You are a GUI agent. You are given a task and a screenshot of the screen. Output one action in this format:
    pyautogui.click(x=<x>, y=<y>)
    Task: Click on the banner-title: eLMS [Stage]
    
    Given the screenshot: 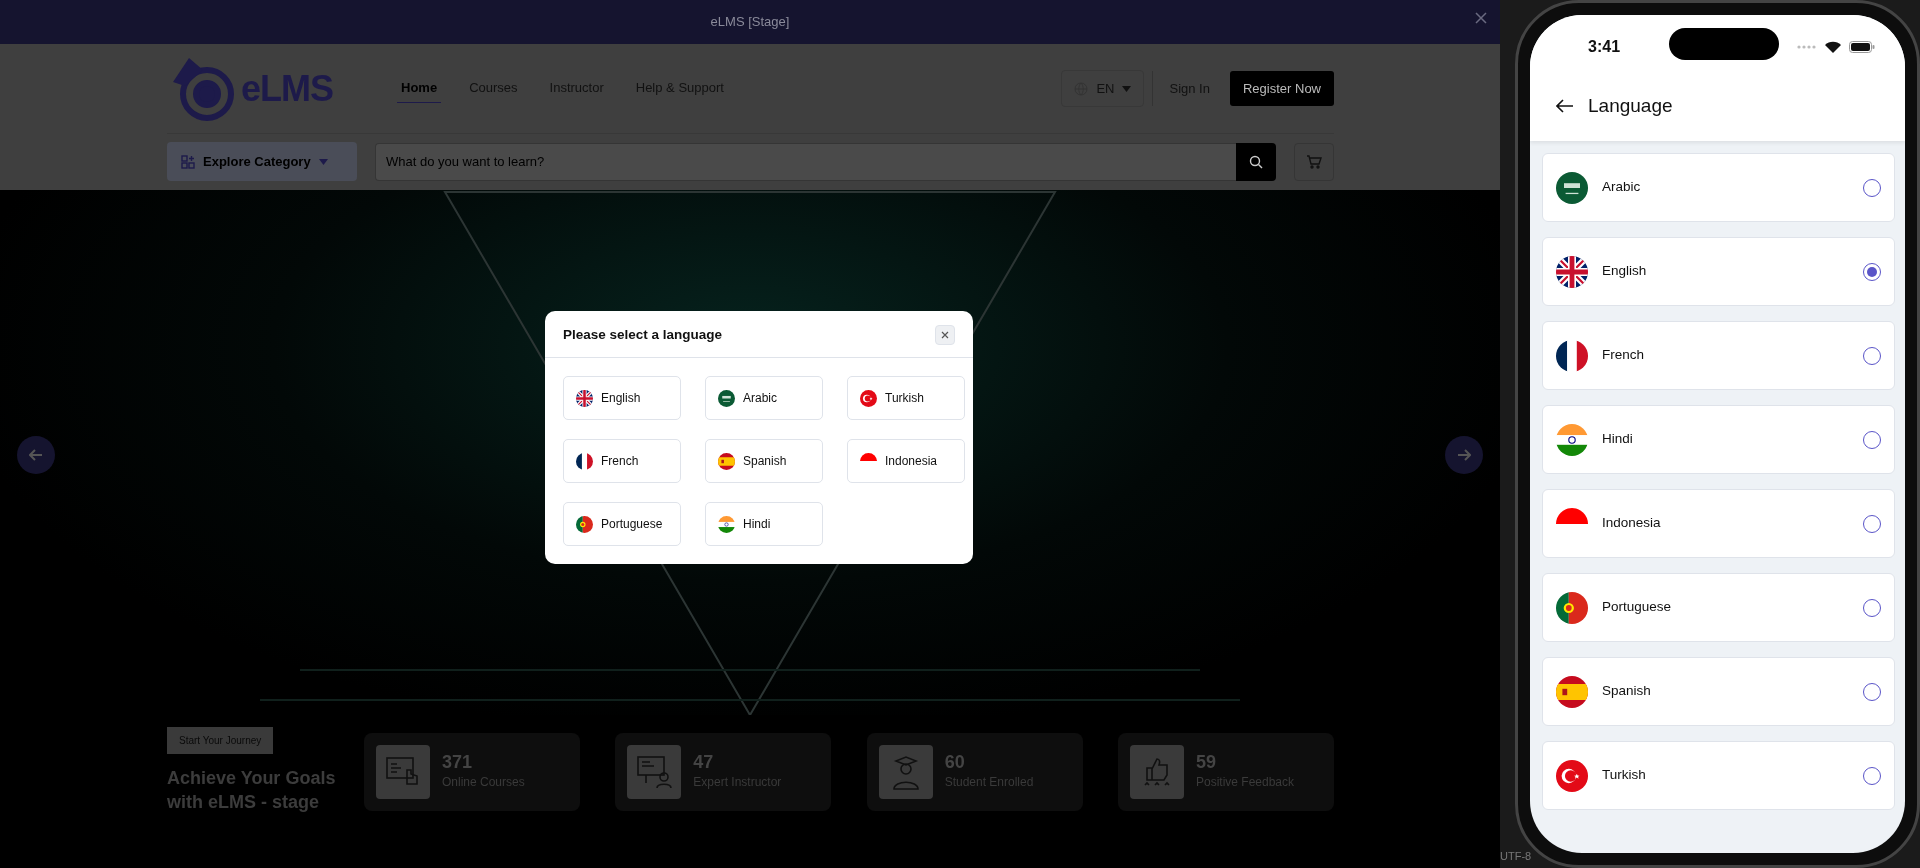 What is the action you would take?
    pyautogui.click(x=750, y=22)
    